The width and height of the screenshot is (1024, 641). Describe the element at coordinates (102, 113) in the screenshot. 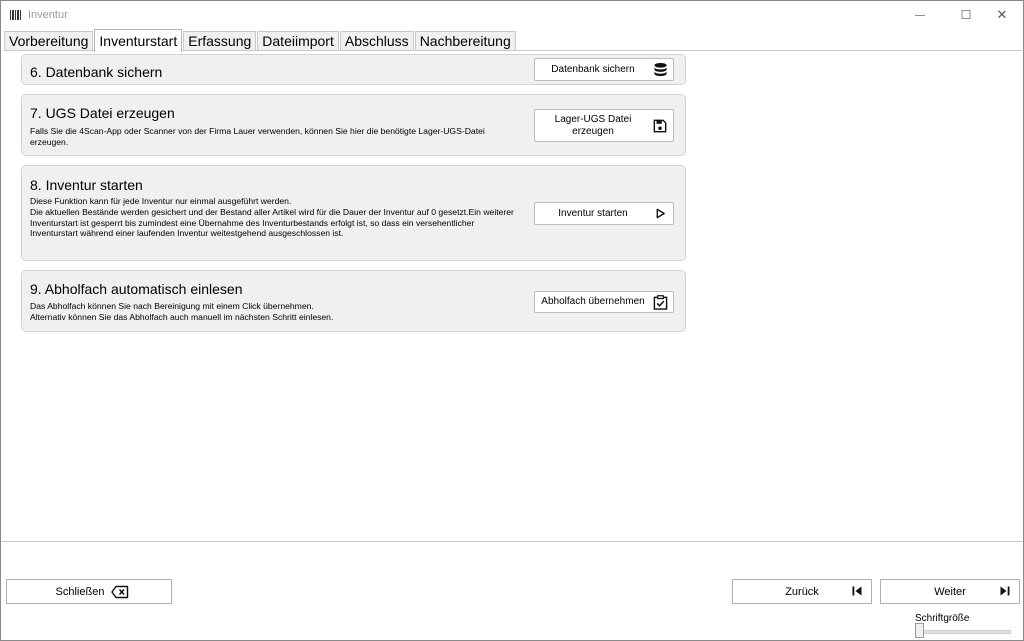

I see `section-title: 7. UGS Datei erzeugen` at that location.